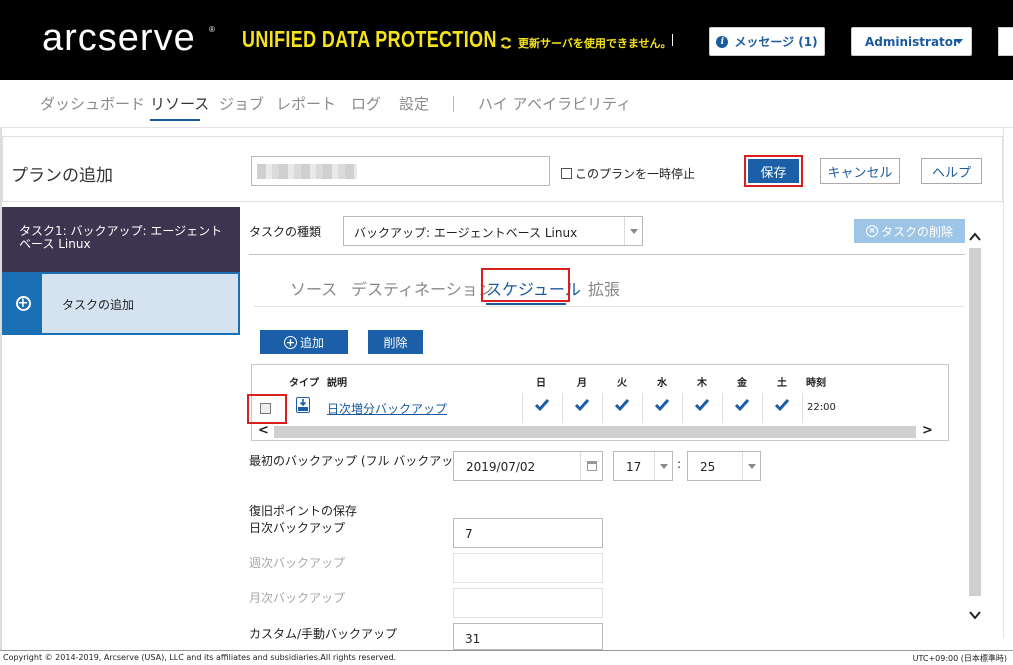 The height and width of the screenshot is (665, 1013). What do you see at coordinates (303, 405) in the screenshot?
I see `backup-type-icon` at bounding box center [303, 405].